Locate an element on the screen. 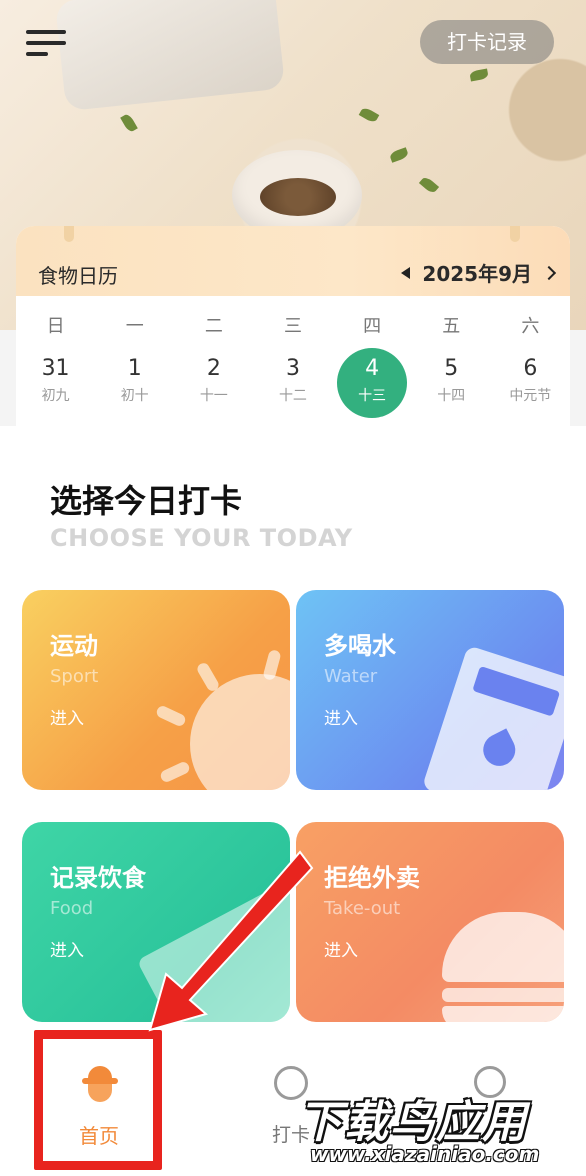 The height and width of the screenshot is (1176, 586). sport-tile: 运动 Sport 进入 is located at coordinates (156, 690).